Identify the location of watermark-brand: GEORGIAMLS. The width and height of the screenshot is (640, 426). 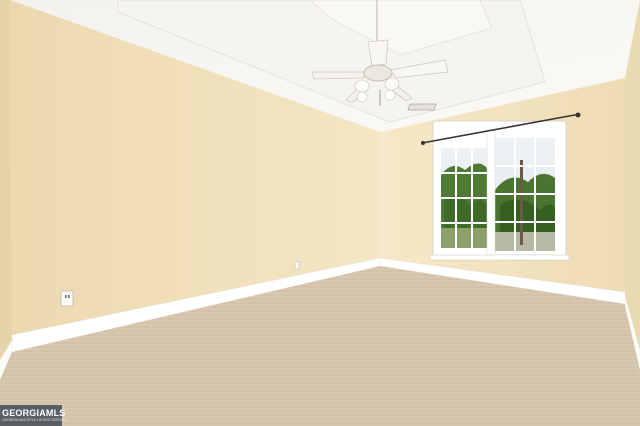
(34, 413).